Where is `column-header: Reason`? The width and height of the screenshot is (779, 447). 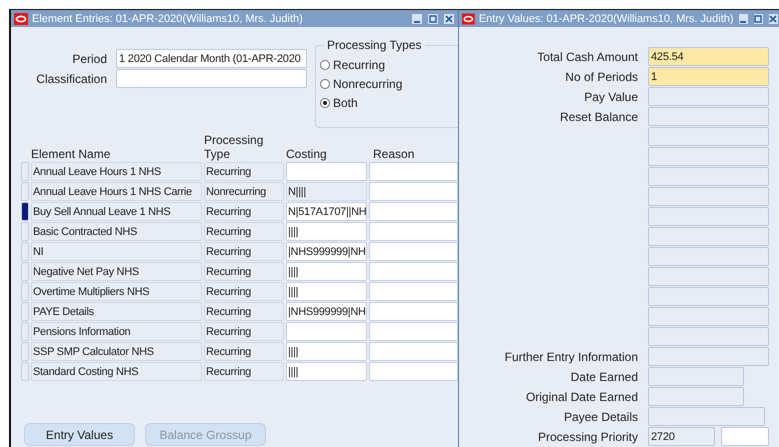 column-header: Reason is located at coordinates (394, 154).